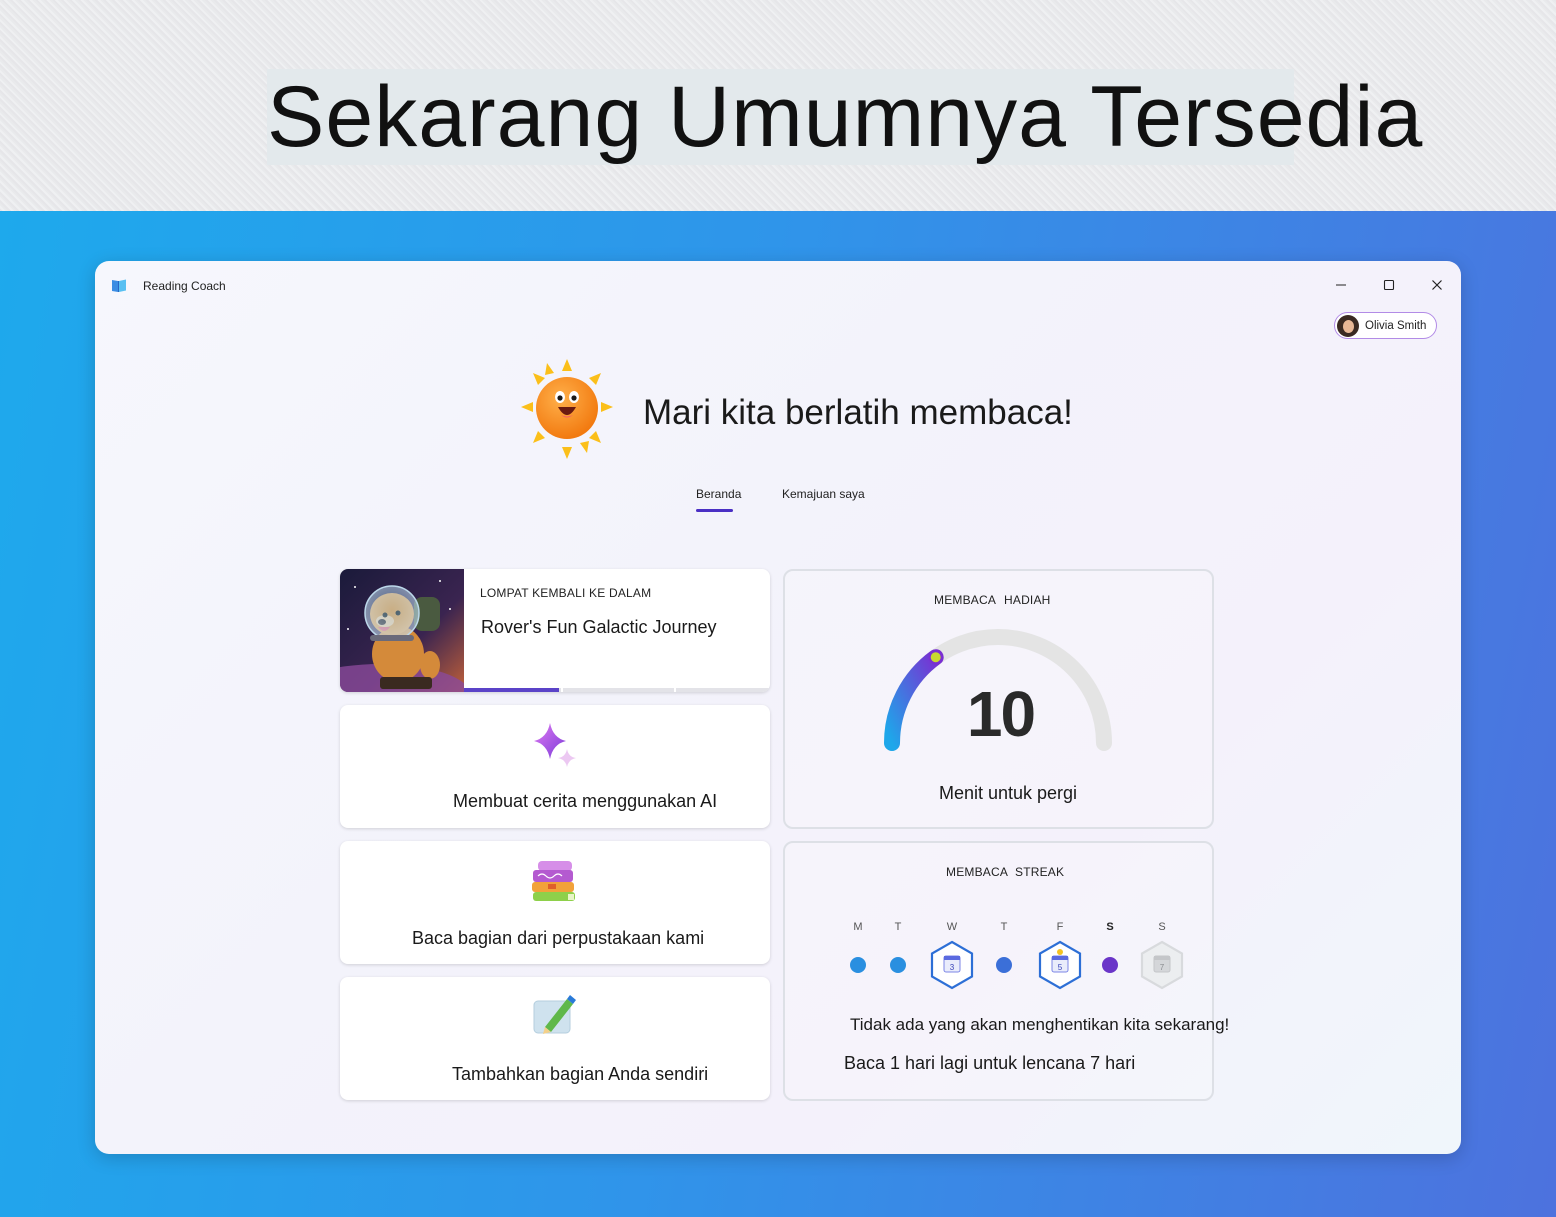 The height and width of the screenshot is (1217, 1556). What do you see at coordinates (580, 1074) in the screenshot?
I see `own-passage-label: Tambahkan bagian Anda sendiri` at bounding box center [580, 1074].